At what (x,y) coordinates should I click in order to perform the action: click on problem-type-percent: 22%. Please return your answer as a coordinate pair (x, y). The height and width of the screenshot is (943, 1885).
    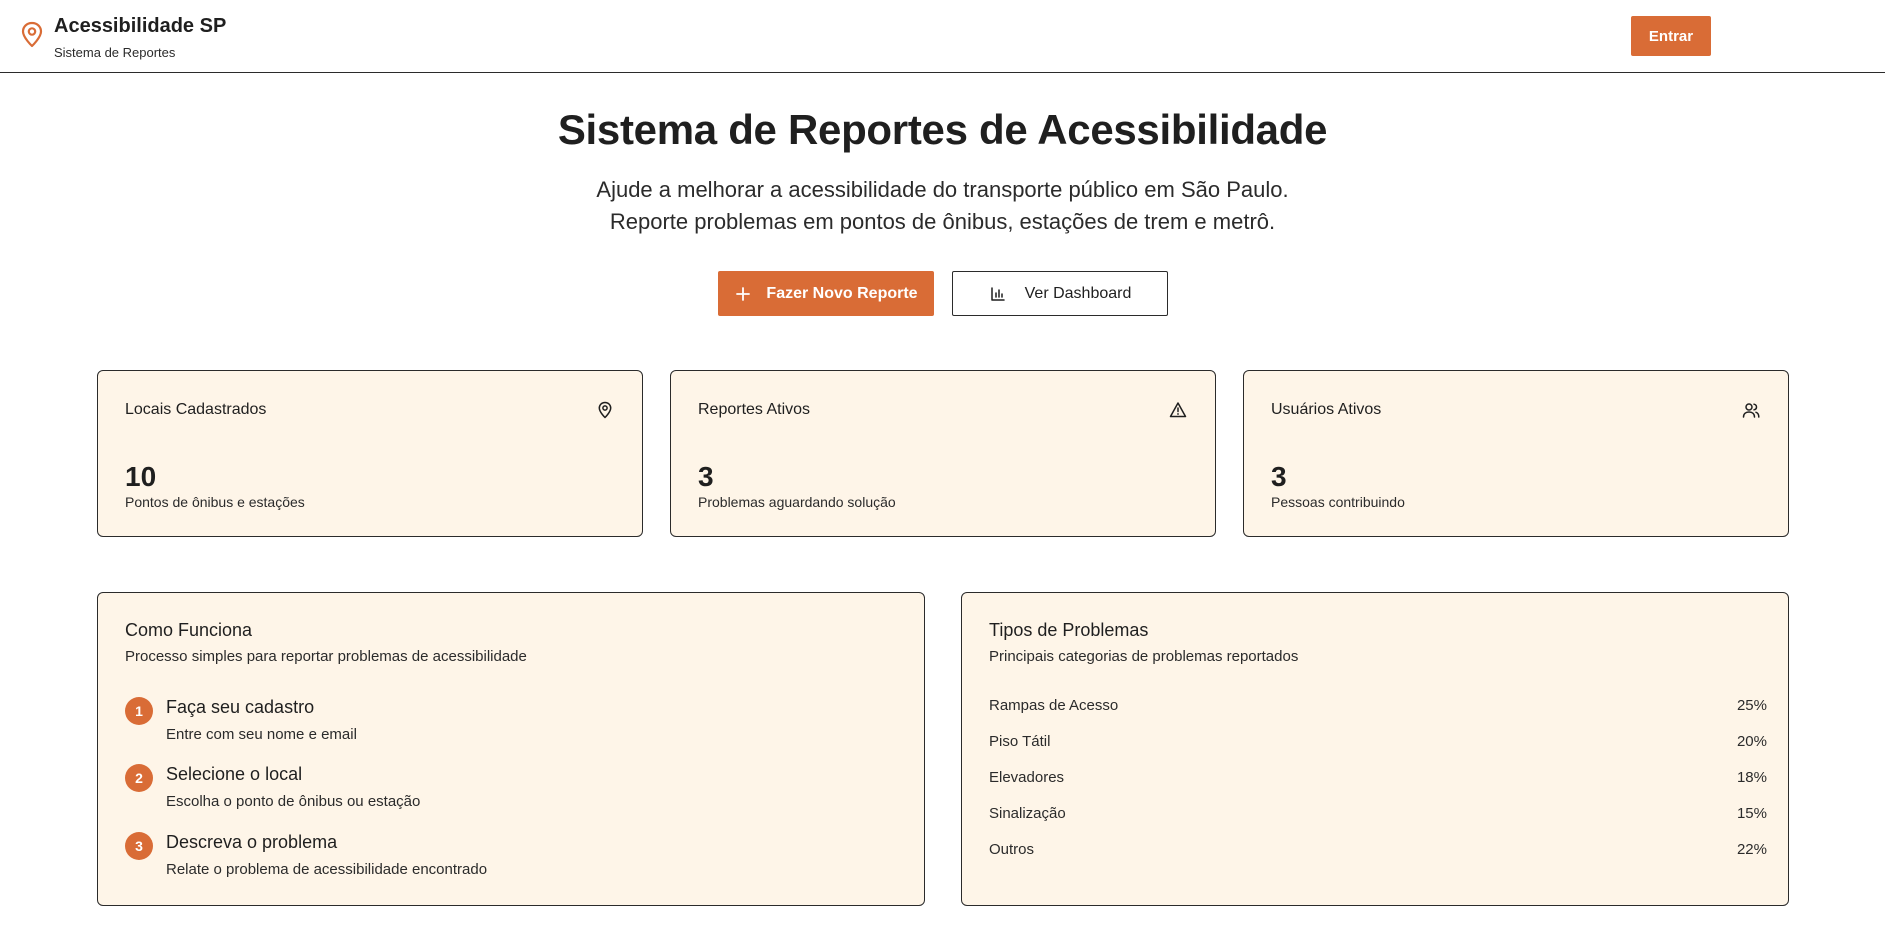
    Looking at the image, I should click on (1751, 849).